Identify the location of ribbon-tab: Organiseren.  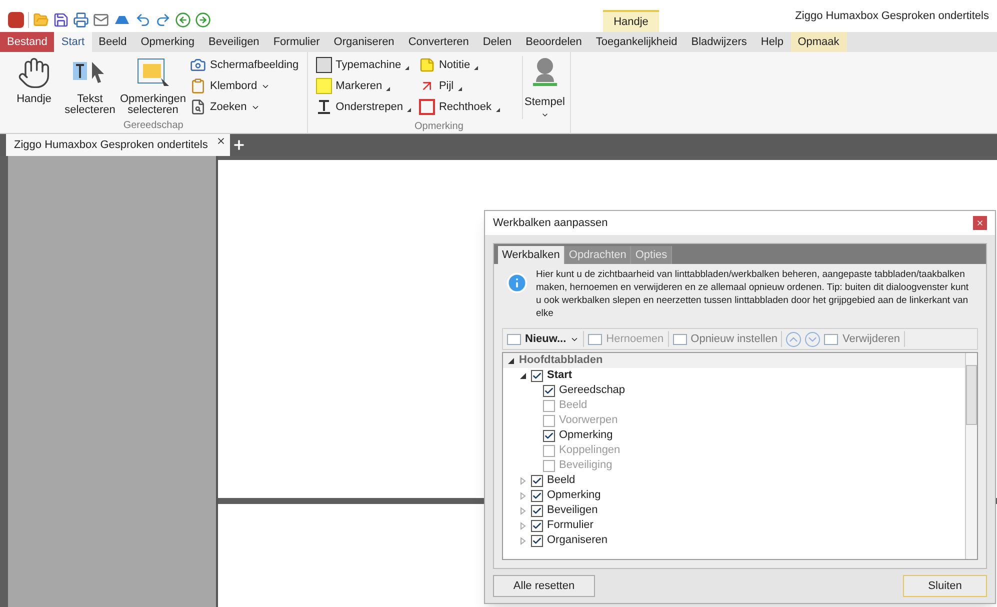
(364, 42).